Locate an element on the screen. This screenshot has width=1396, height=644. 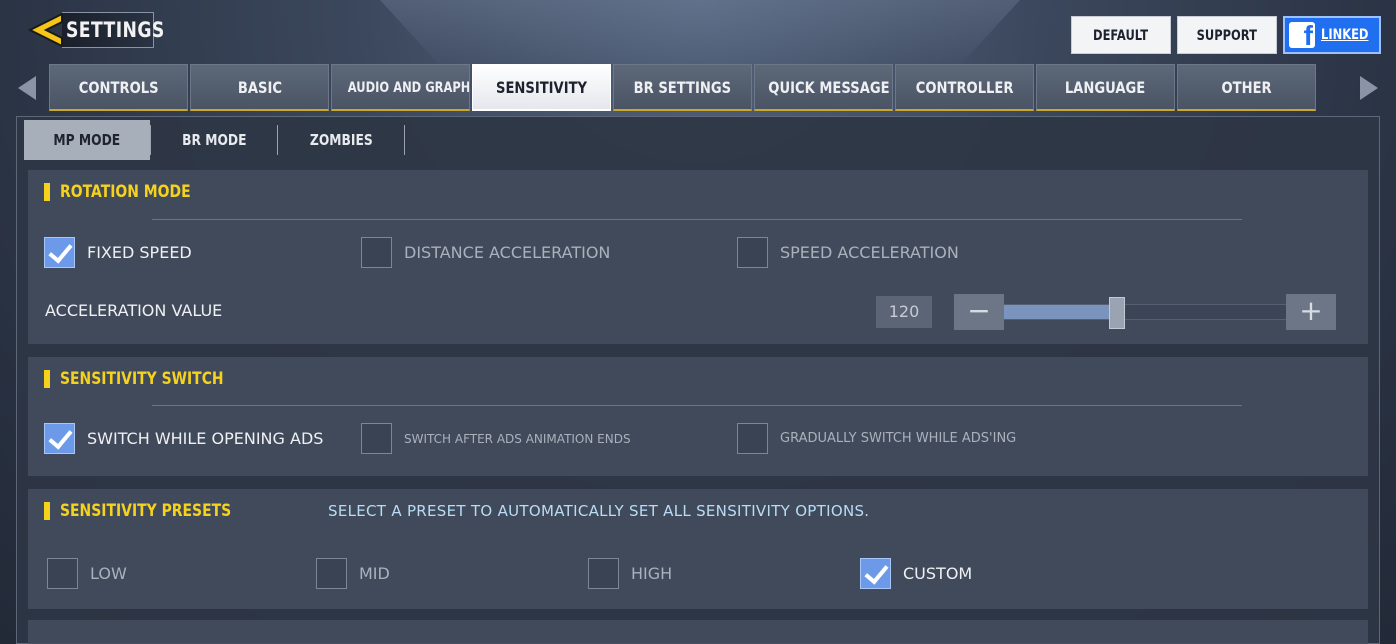
section-title: SENSITIVITY PRESETS is located at coordinates (156, 511).